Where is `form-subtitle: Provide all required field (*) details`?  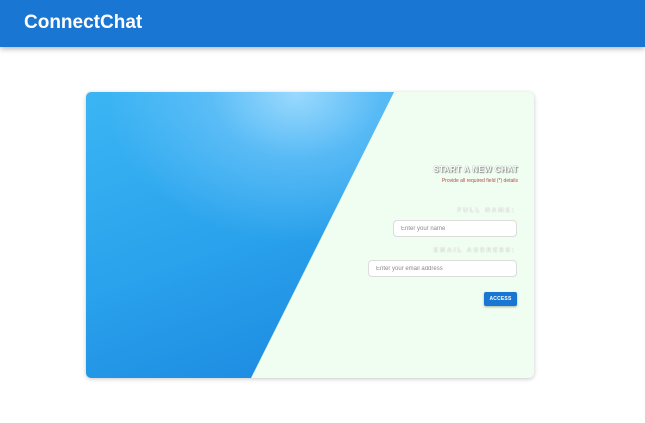
form-subtitle: Provide all required field (*) details is located at coordinates (479, 181).